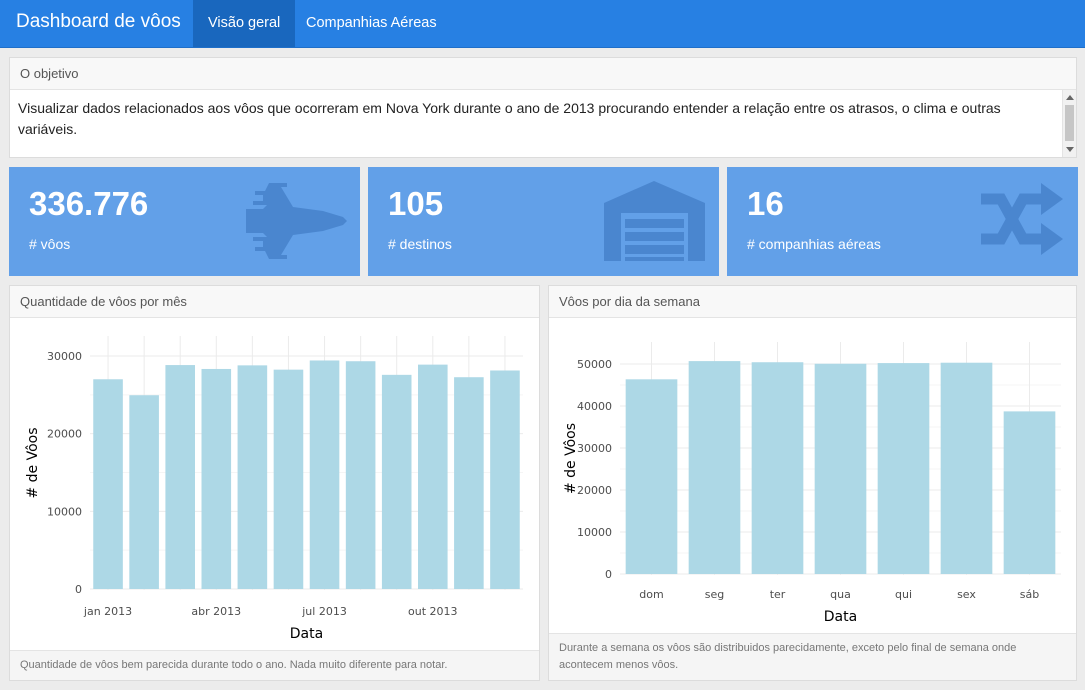  I want to click on value-box-flights: 336.776 # vôos, so click(184, 221).